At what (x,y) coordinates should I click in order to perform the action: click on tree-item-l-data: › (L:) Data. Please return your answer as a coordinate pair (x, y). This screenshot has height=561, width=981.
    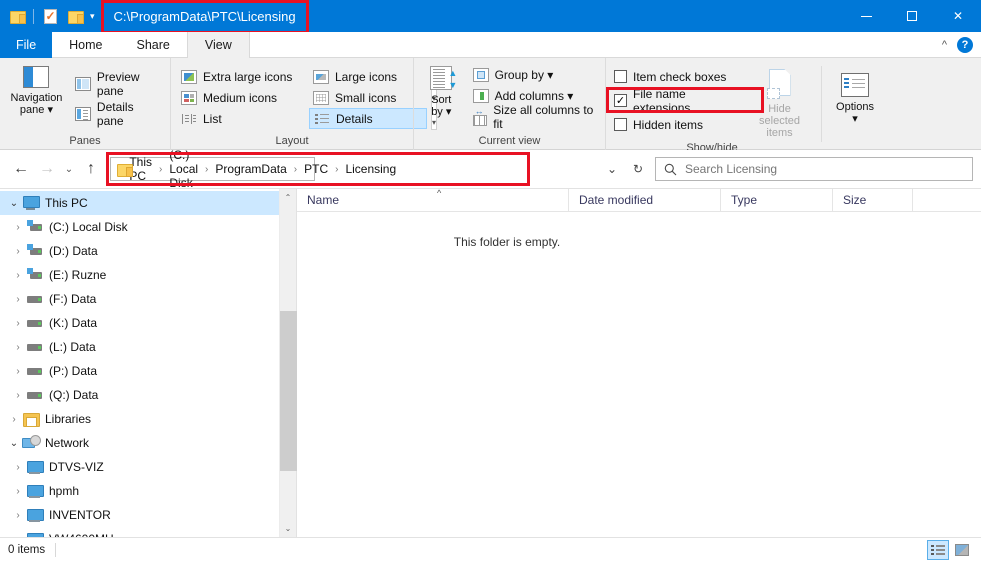
    Looking at the image, I should click on (148, 347).